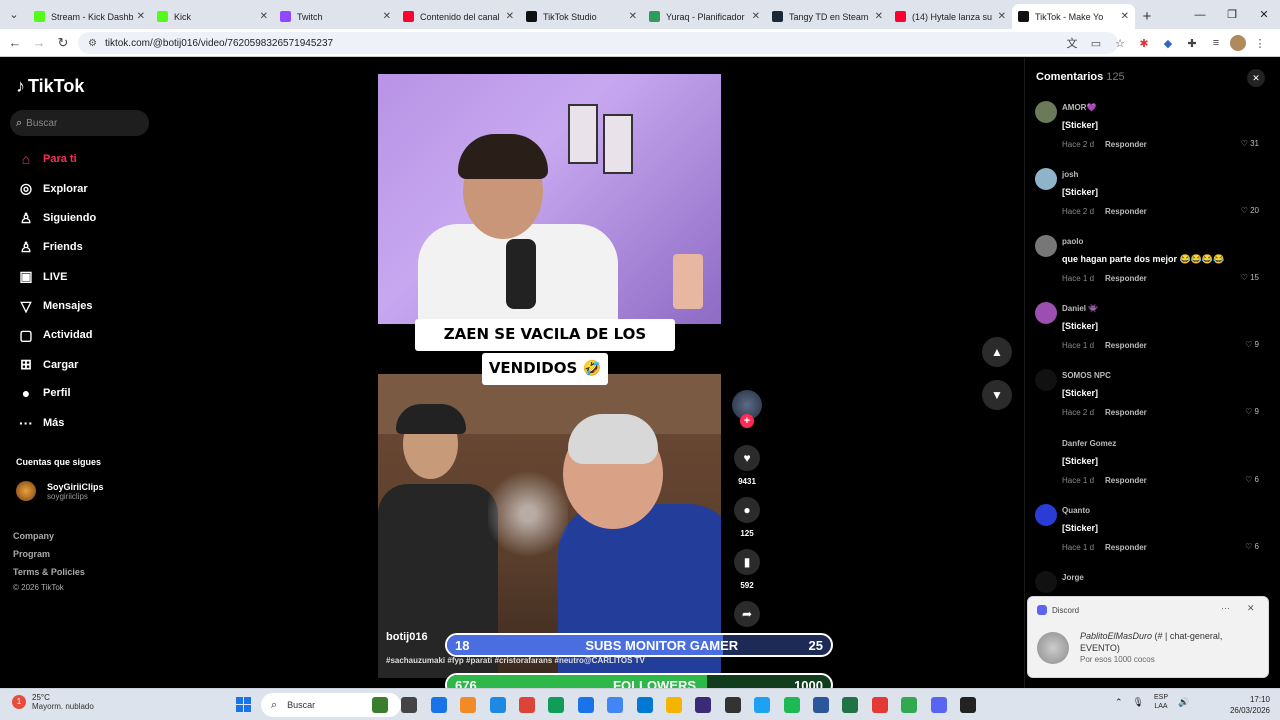 The height and width of the screenshot is (720, 1280). What do you see at coordinates (1076, 510) in the screenshot?
I see `comment-user: Quanto` at bounding box center [1076, 510].